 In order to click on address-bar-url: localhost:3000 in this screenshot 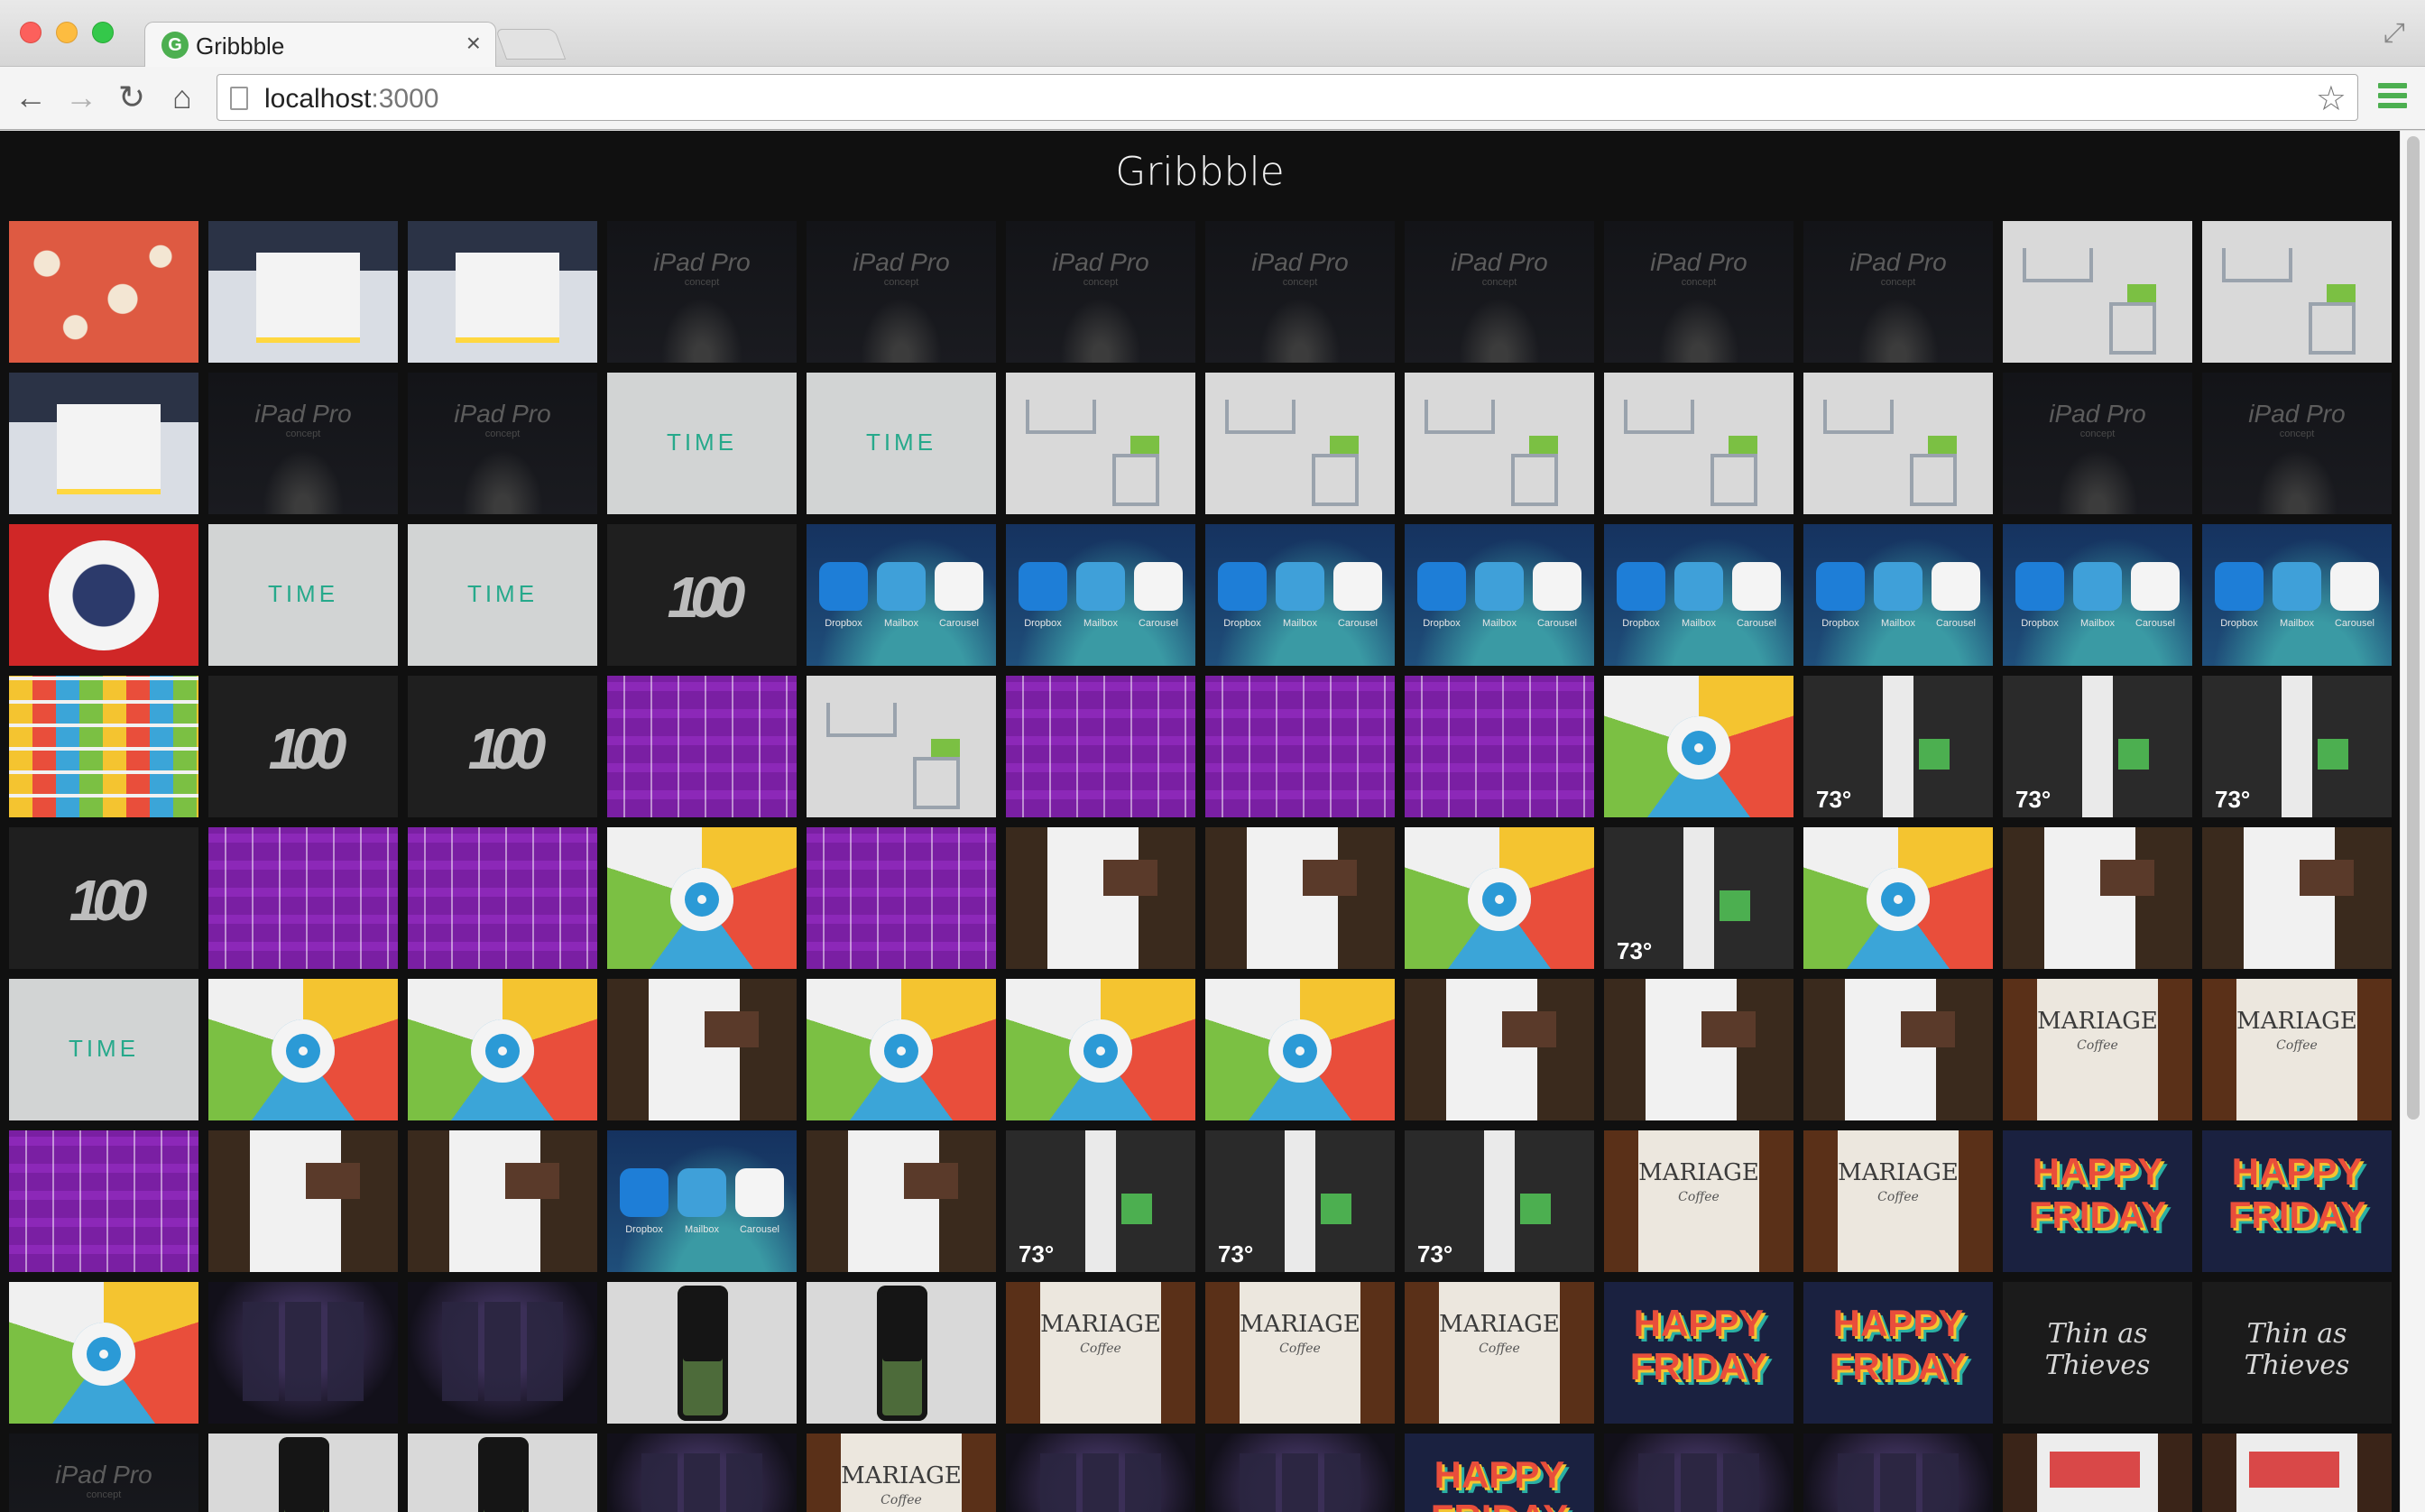, I will do `click(351, 99)`.